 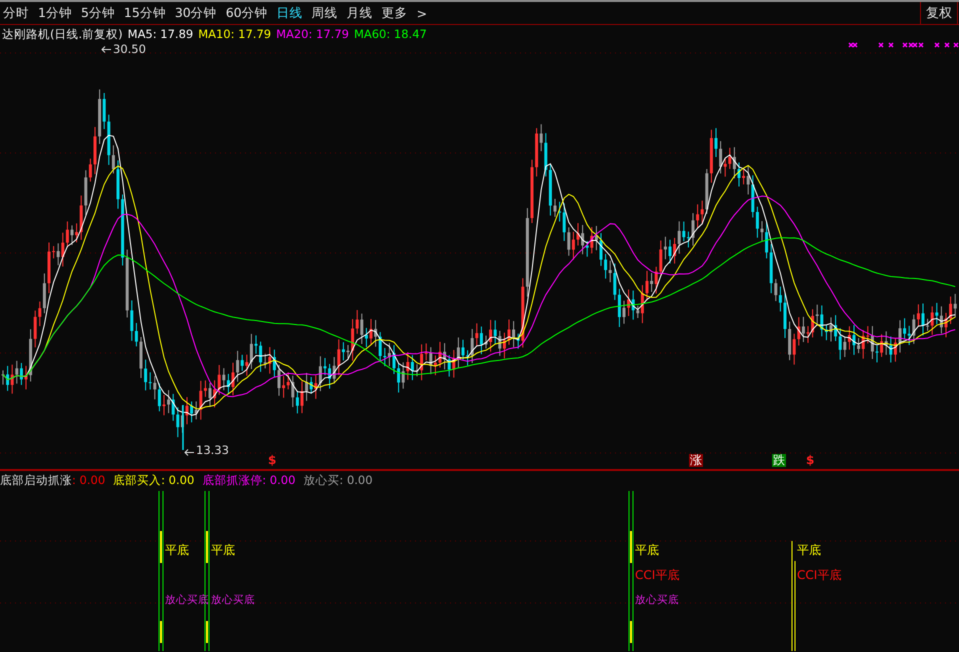 What do you see at coordinates (97, 13) in the screenshot?
I see `period-tab: 5分钟` at bounding box center [97, 13].